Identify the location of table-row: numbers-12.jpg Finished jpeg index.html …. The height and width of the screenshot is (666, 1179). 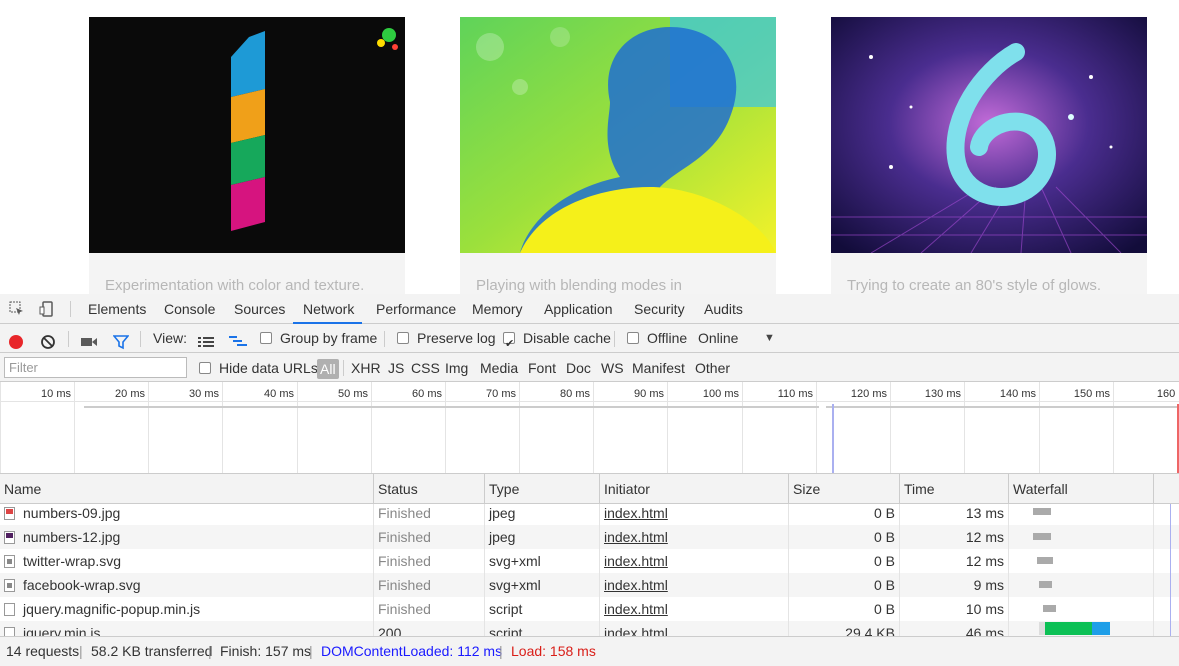
(589, 537).